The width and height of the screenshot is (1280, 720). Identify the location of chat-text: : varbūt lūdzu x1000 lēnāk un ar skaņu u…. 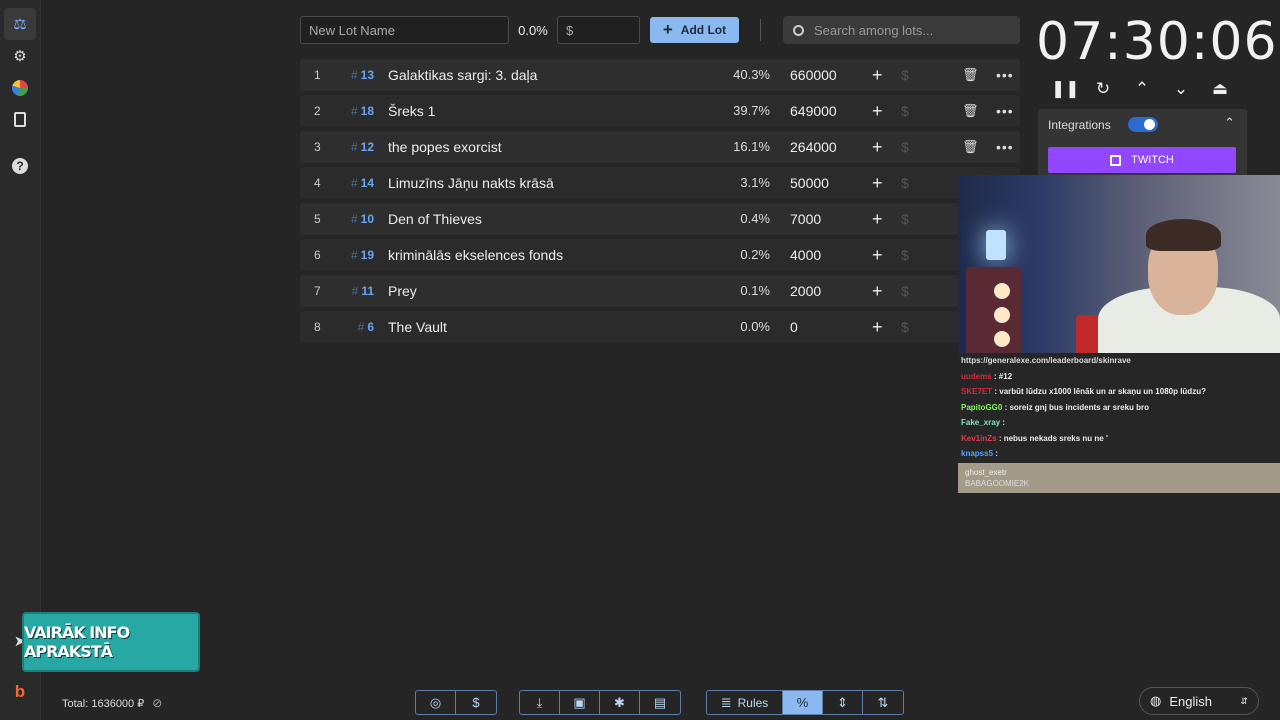
(1100, 391).